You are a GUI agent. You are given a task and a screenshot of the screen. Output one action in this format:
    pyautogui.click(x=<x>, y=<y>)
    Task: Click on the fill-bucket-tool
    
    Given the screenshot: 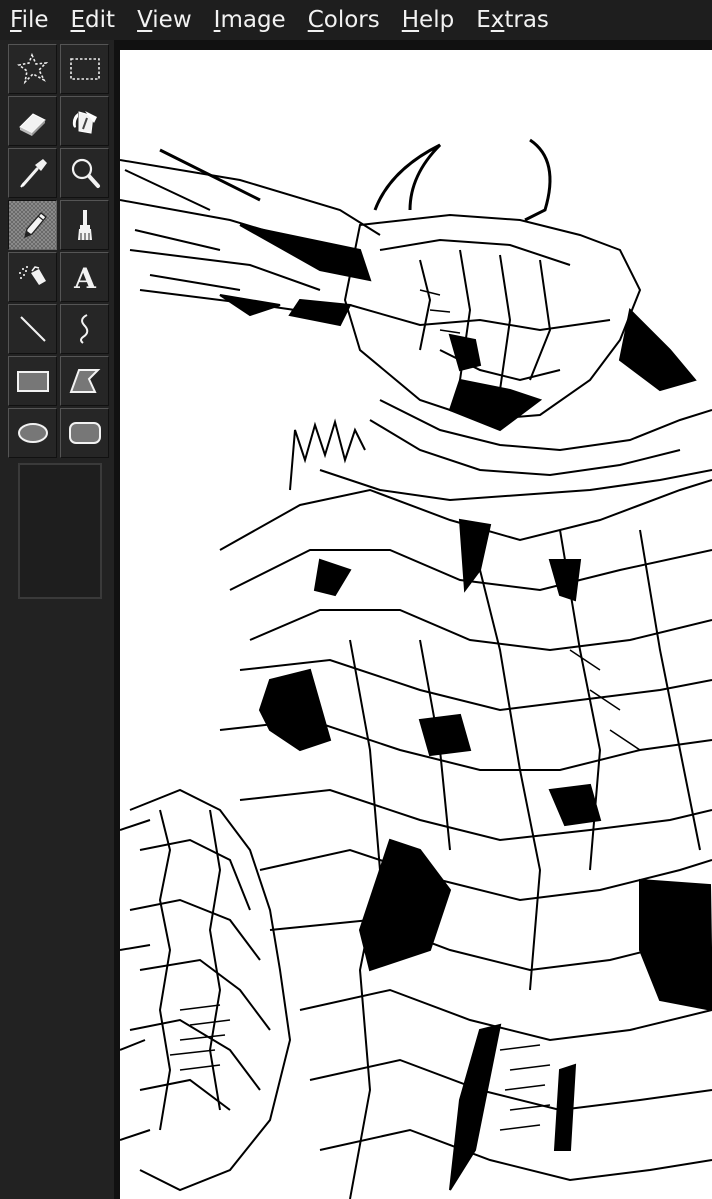 What is the action you would take?
    pyautogui.click(x=84, y=121)
    